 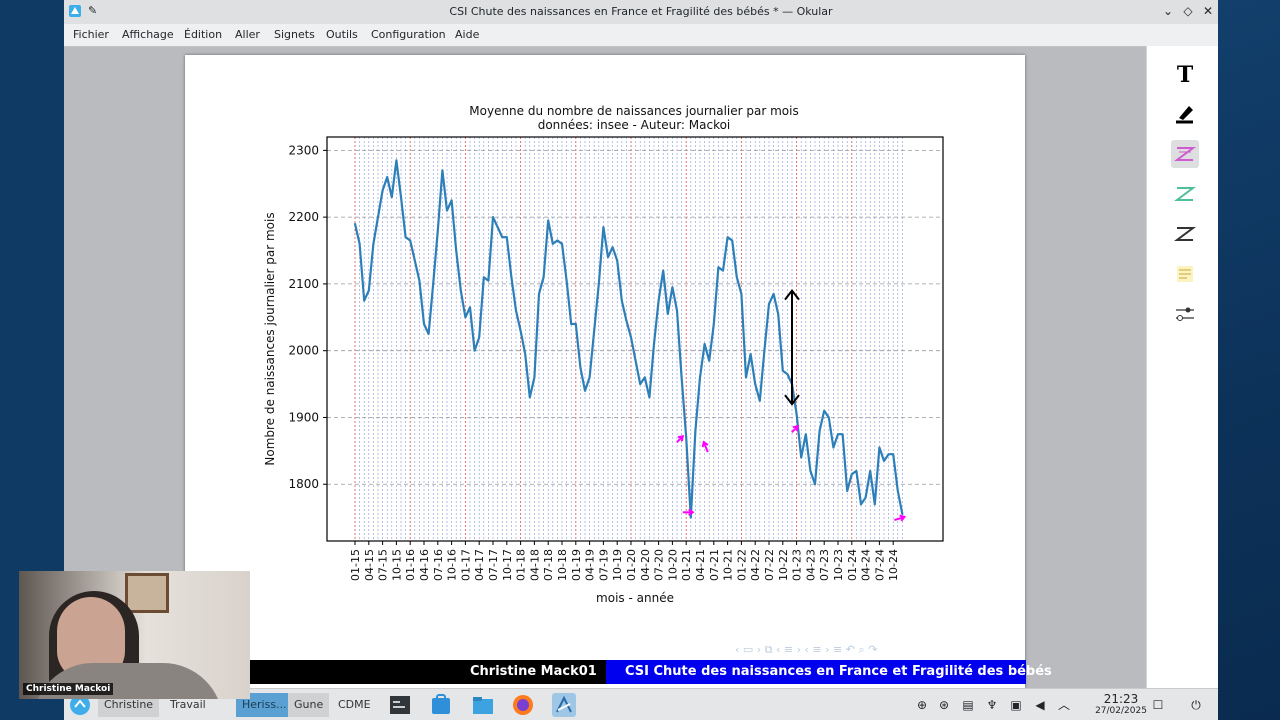 I want to click on black-line-icon, so click(x=1185, y=234).